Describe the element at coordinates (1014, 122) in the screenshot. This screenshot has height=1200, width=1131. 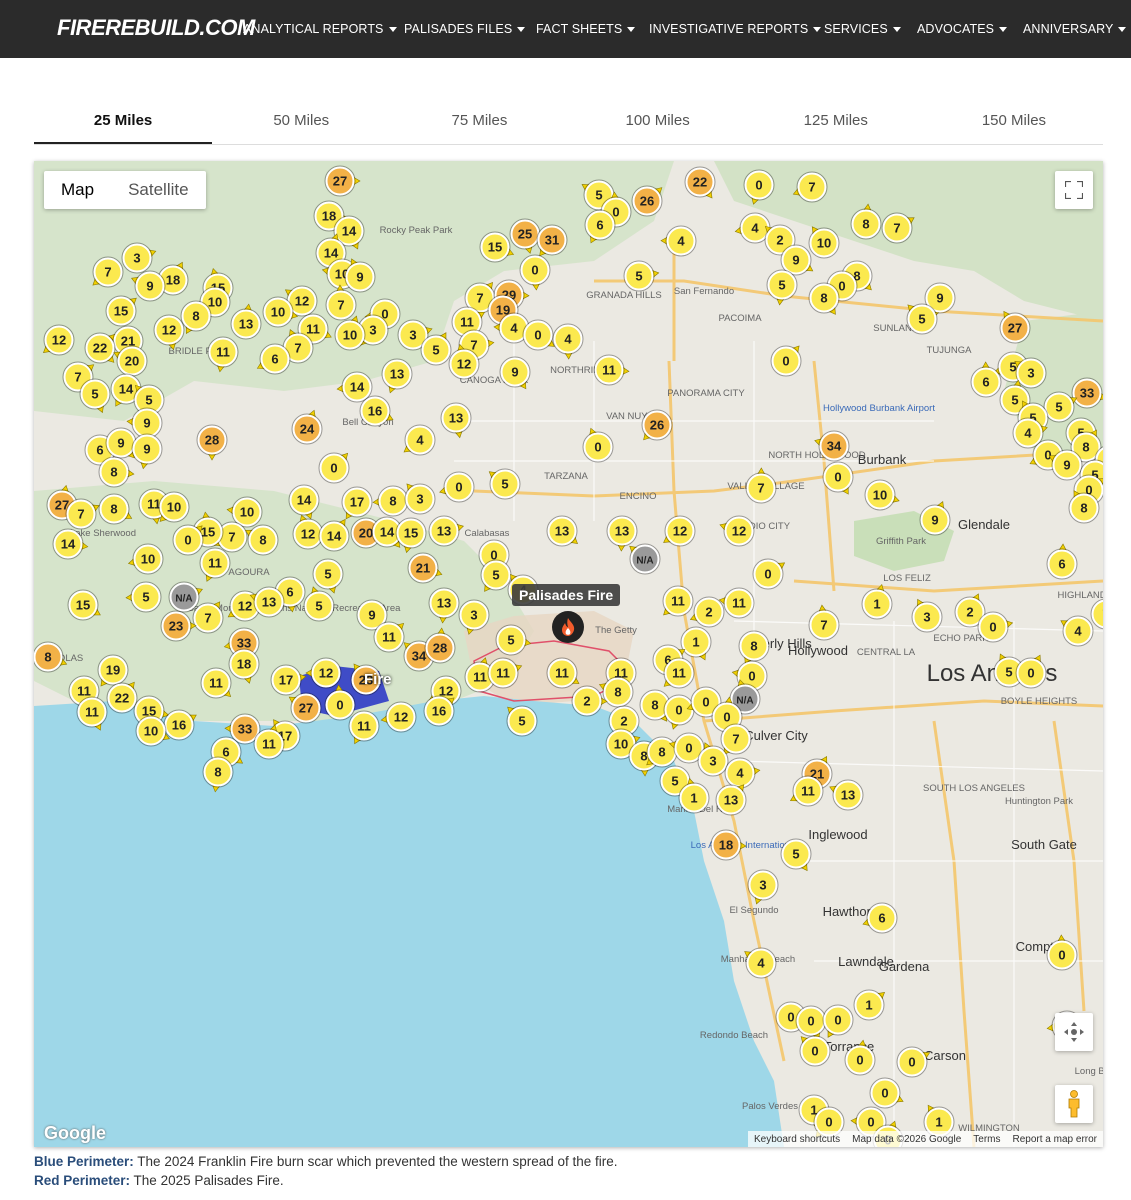
I see `tab-150-miles: 150 Miles` at that location.